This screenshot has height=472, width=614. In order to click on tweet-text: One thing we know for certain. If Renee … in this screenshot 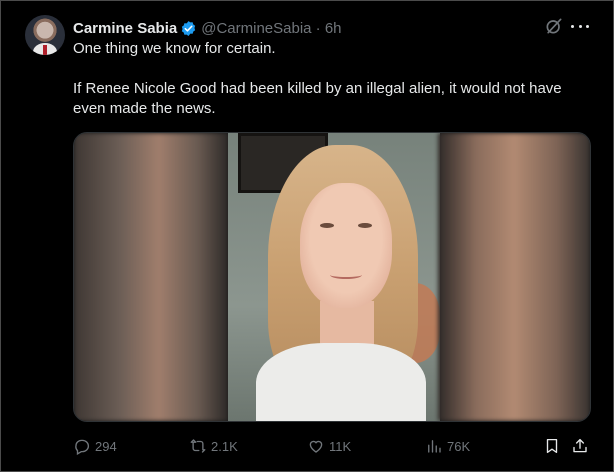, I will do `click(333, 79)`.